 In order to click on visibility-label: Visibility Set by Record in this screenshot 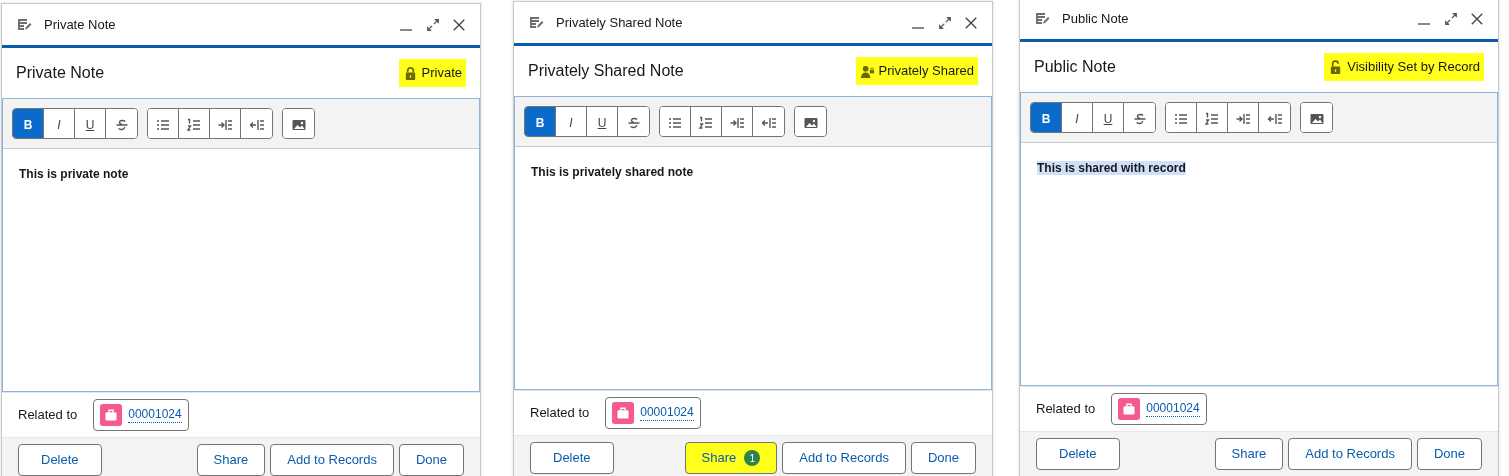, I will do `click(1404, 67)`.